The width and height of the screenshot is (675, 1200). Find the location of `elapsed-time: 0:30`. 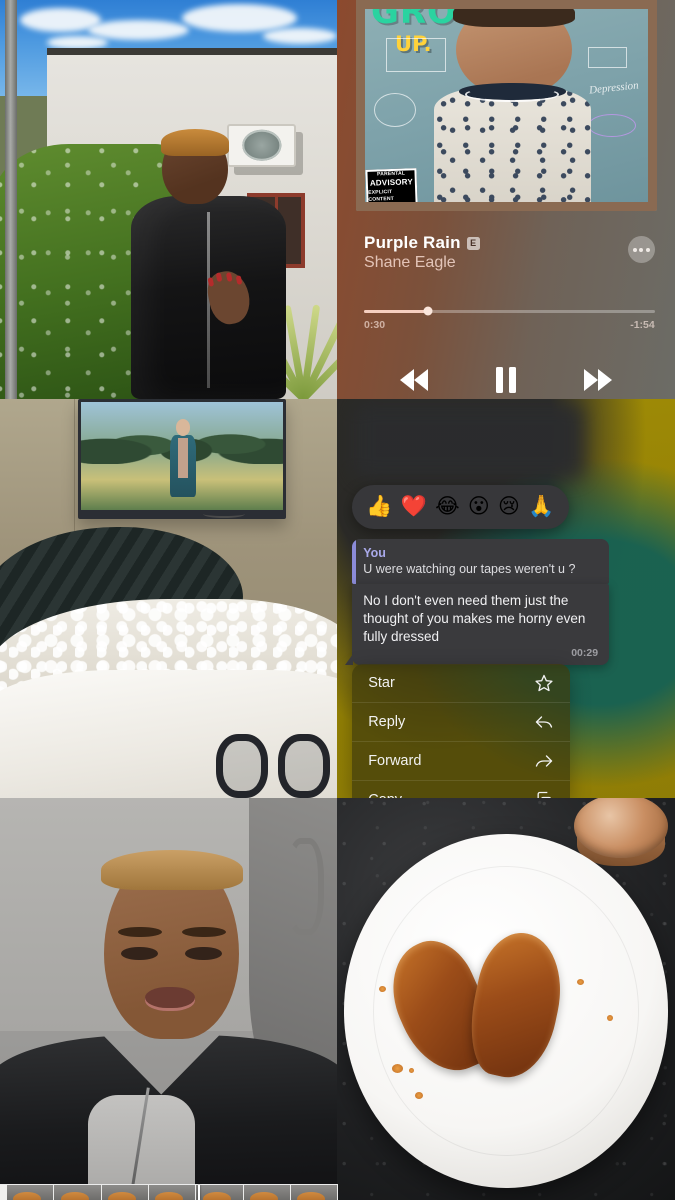

elapsed-time: 0:30 is located at coordinates (375, 324).